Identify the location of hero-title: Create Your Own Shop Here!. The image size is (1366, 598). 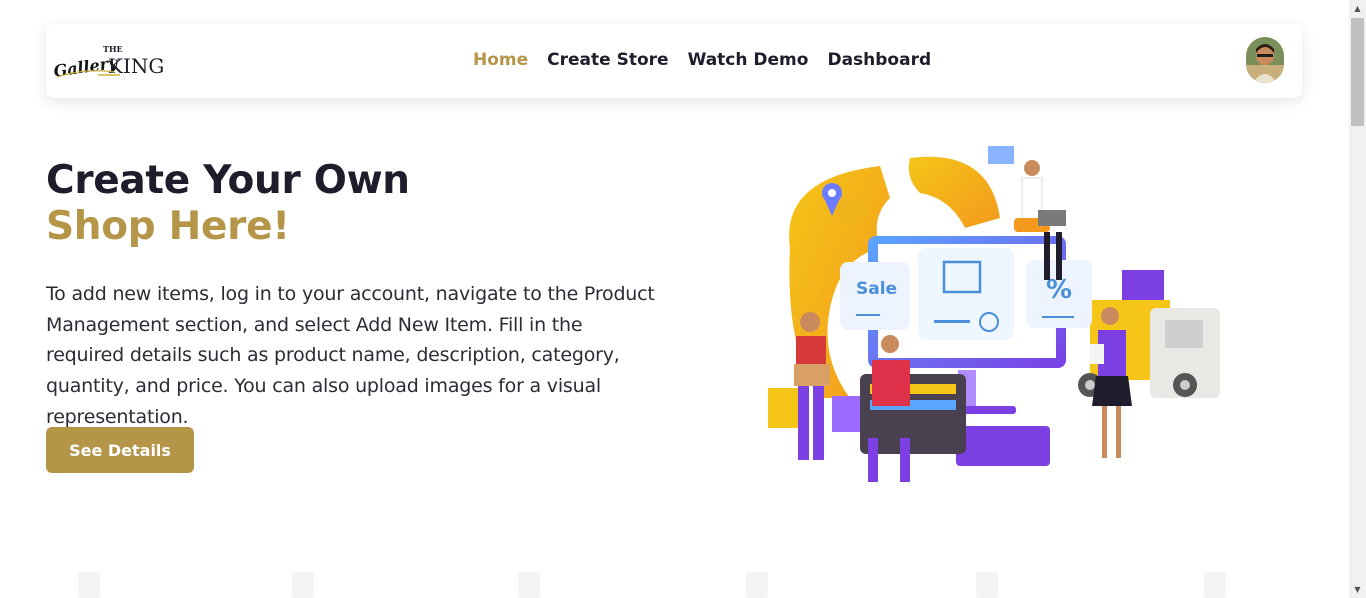
(228, 204).